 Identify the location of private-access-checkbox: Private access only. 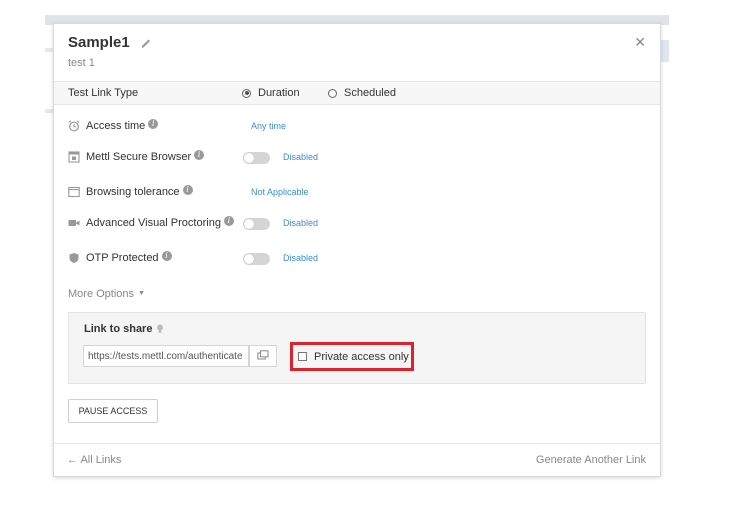
(352, 356).